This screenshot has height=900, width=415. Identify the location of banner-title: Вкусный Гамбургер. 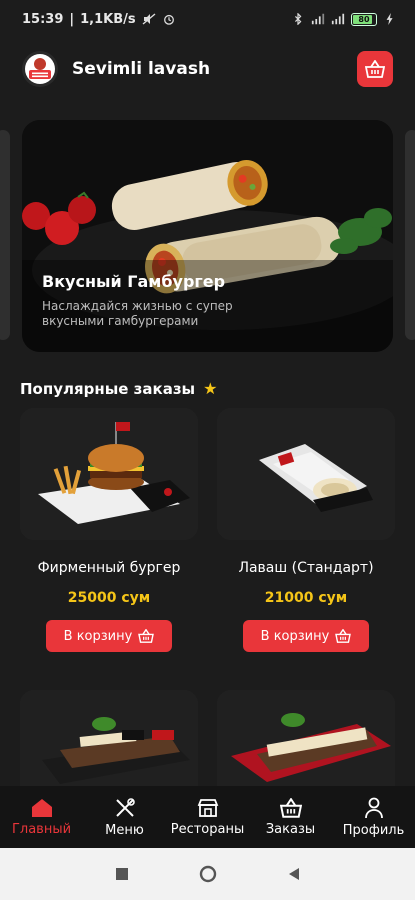
(134, 281).